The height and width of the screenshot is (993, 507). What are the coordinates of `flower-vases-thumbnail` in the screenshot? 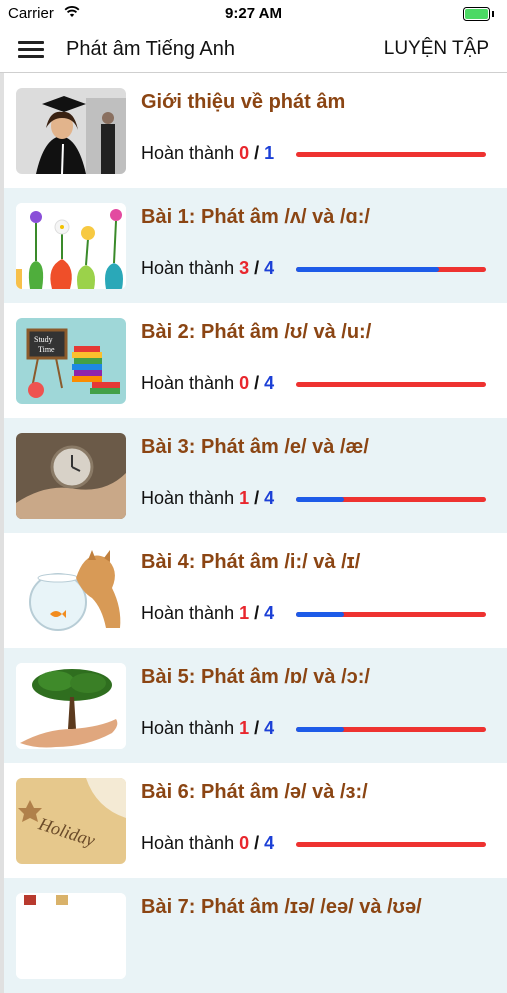 It's located at (71, 246).